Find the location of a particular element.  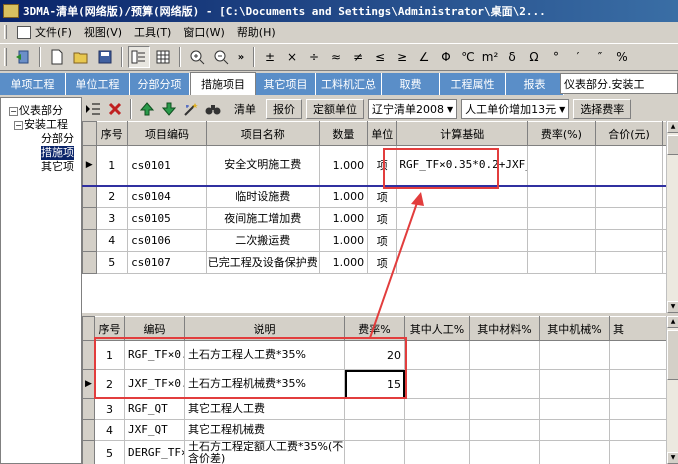

exit-button is located at coordinates (23, 57).